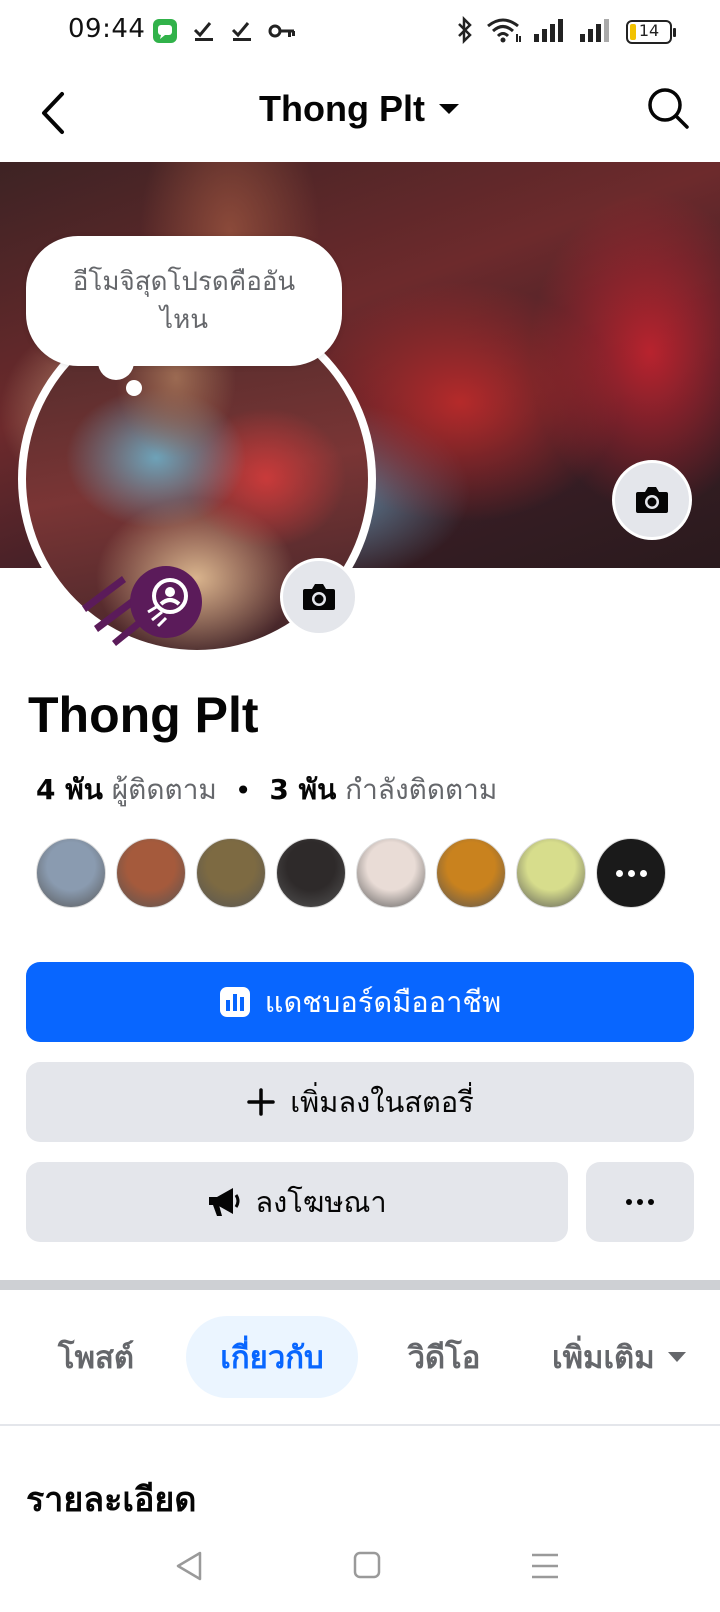 The image size is (720, 1612). Describe the element at coordinates (69, 789) in the screenshot. I see `followers-count: 4 พัน` at that location.